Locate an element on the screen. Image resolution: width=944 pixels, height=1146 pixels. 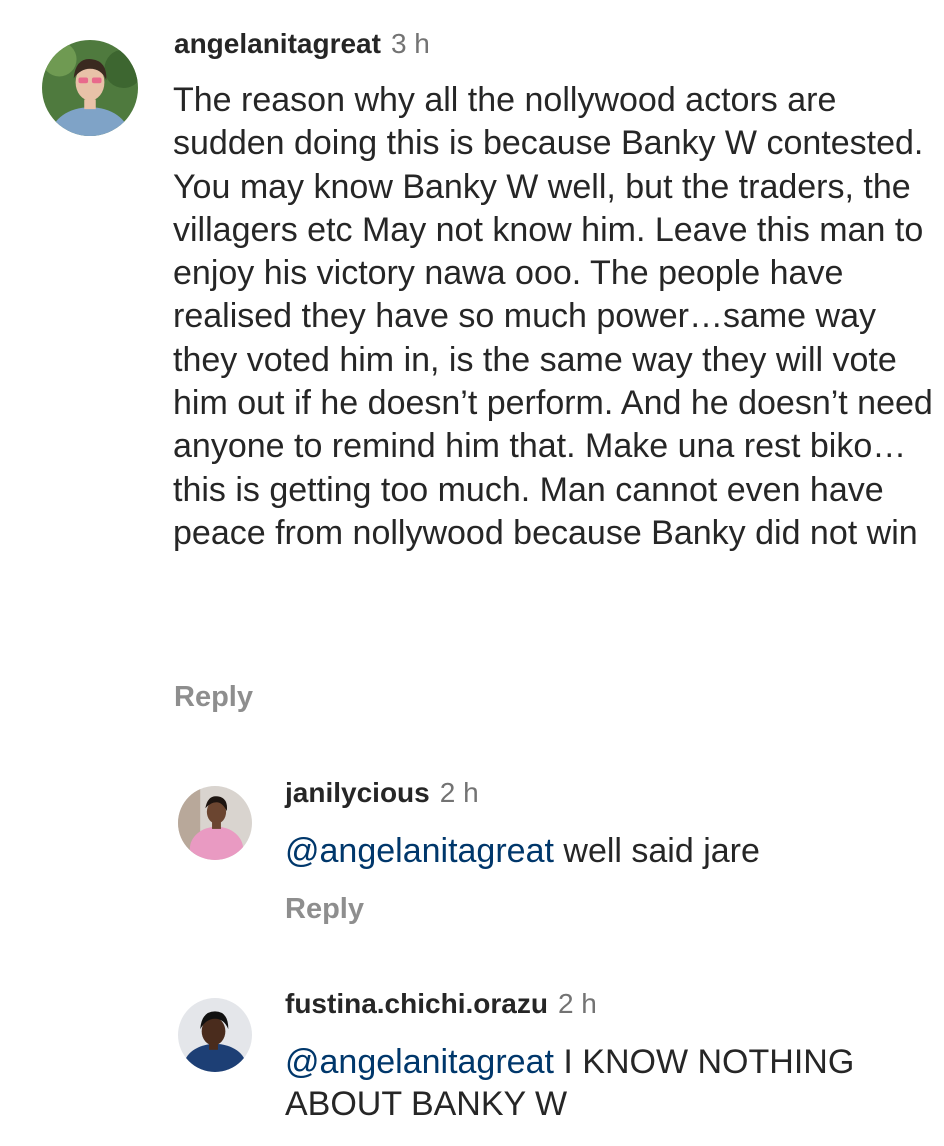
commenter-avatar is located at coordinates (90, 88).